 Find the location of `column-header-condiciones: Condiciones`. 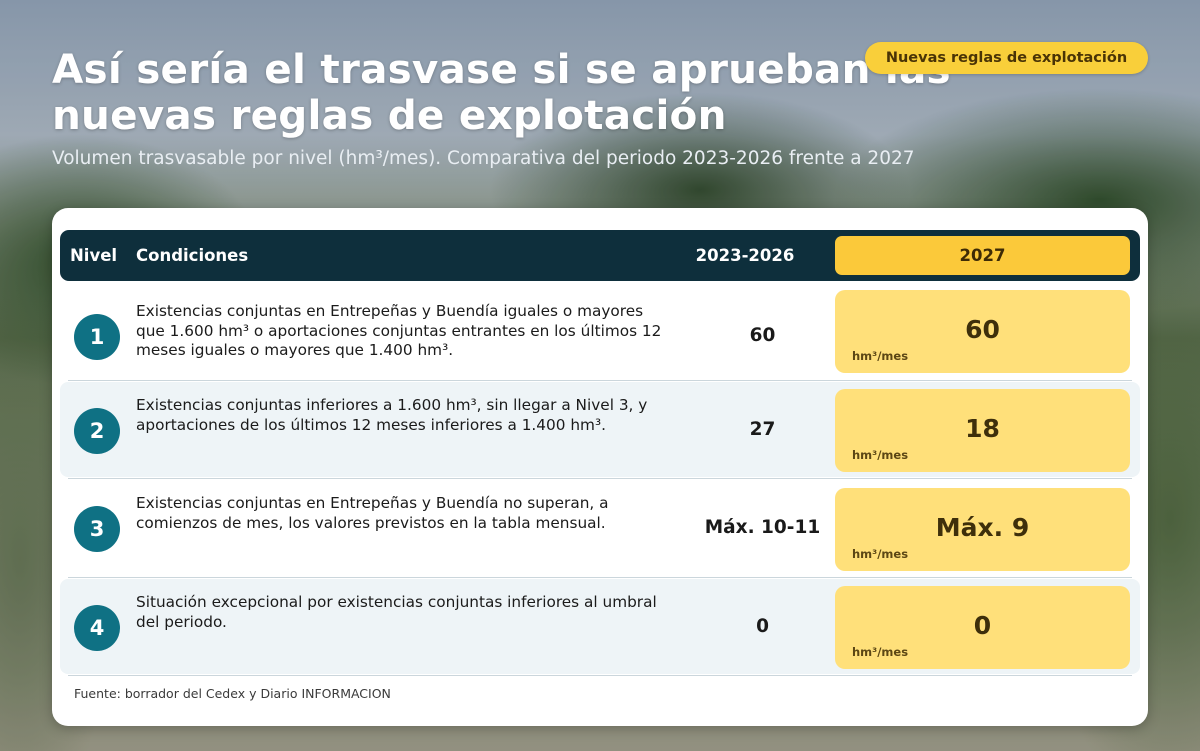

column-header-condiciones: Condiciones is located at coordinates (192, 255).